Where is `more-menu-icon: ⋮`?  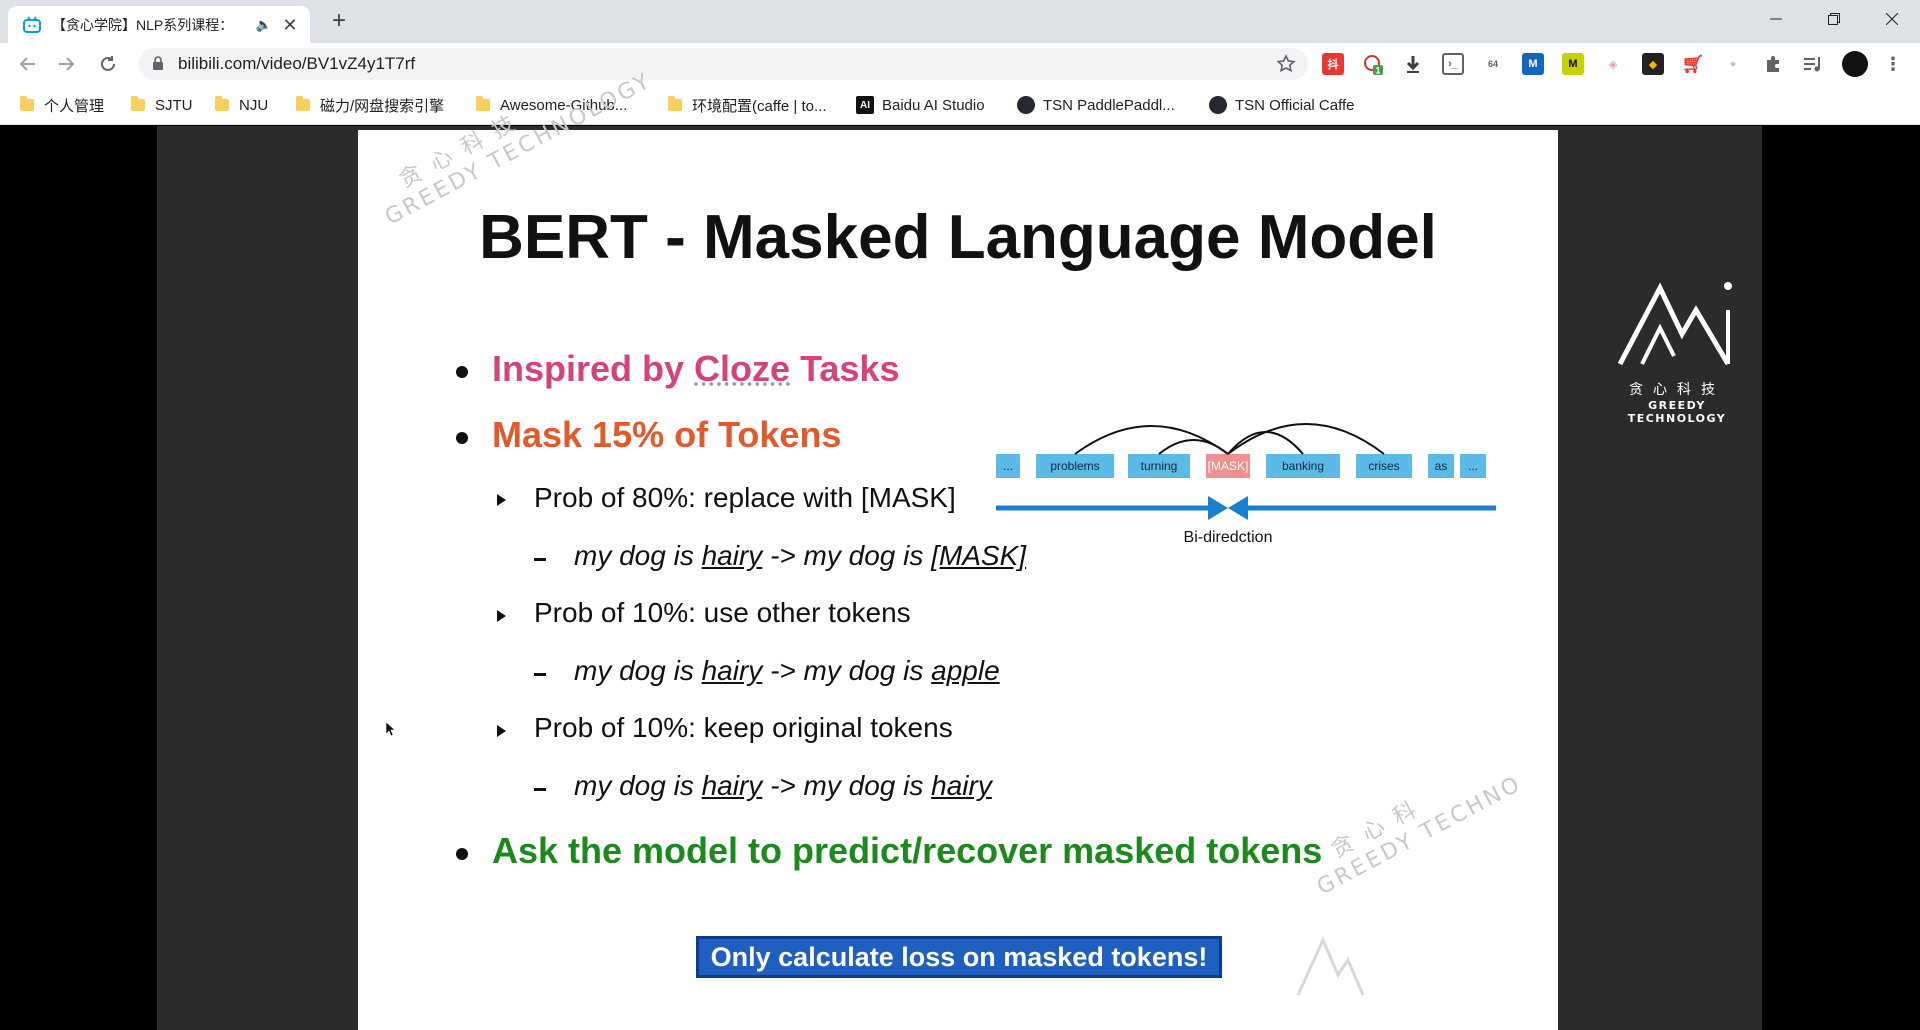 more-menu-icon: ⋮ is located at coordinates (1893, 64).